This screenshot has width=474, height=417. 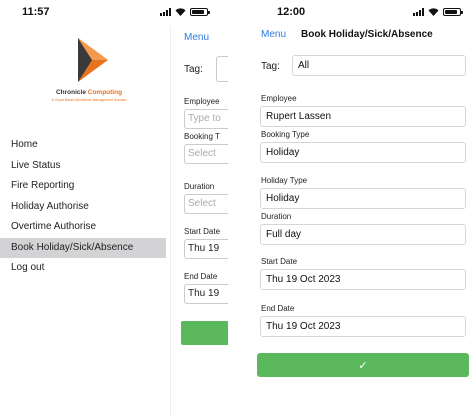 What do you see at coordinates (276, 216) in the screenshot?
I see `duration-label: Duration` at bounding box center [276, 216].